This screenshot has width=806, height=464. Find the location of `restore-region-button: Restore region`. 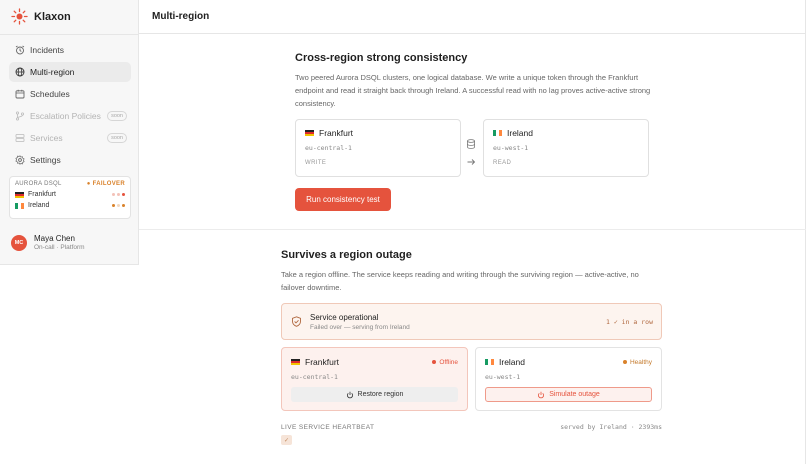

restore-region-button: Restore region is located at coordinates (374, 394).